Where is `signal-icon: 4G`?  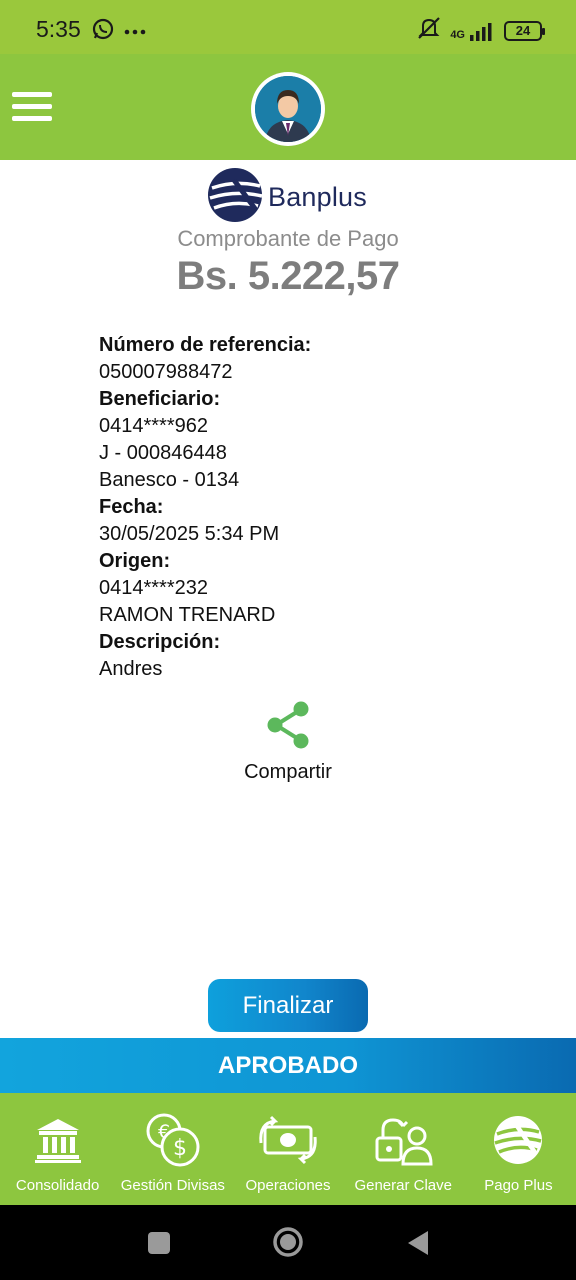 signal-icon: 4G is located at coordinates (473, 31).